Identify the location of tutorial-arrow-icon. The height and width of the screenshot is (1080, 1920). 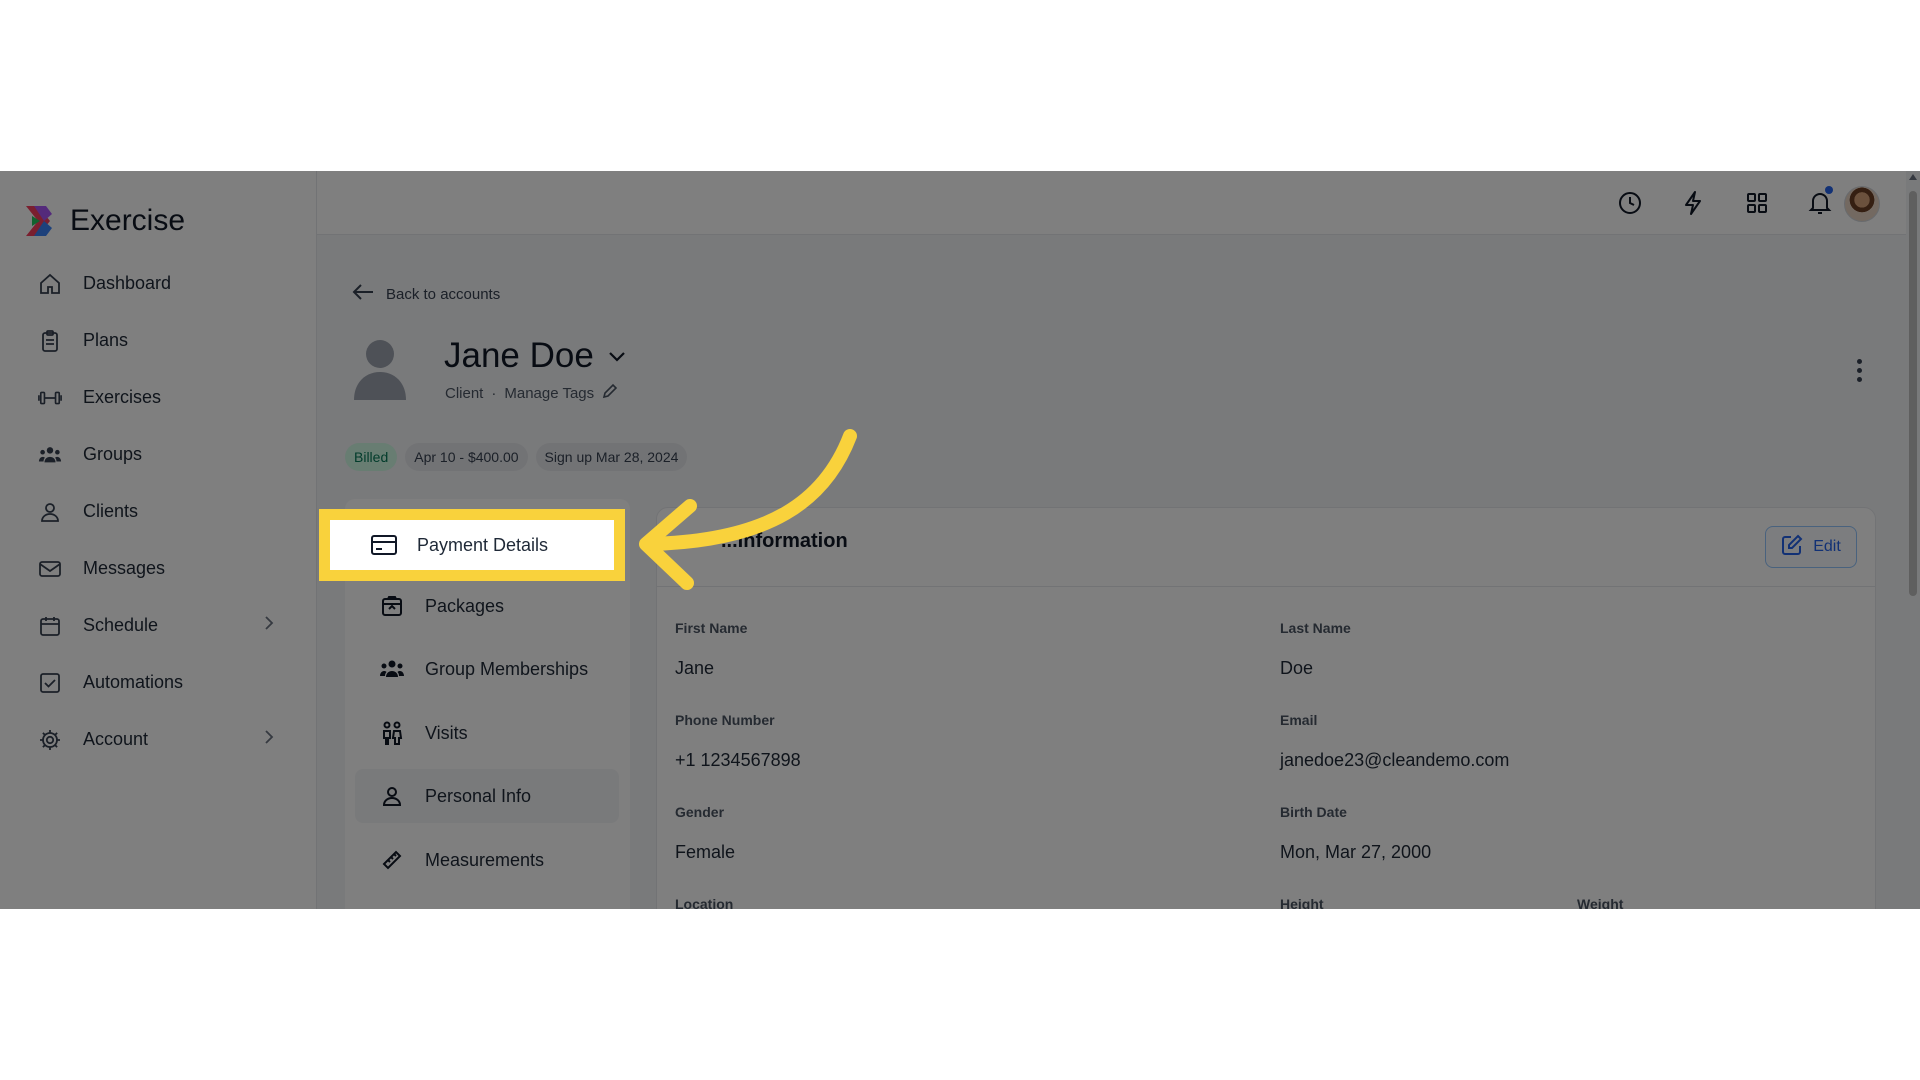
(748, 509).